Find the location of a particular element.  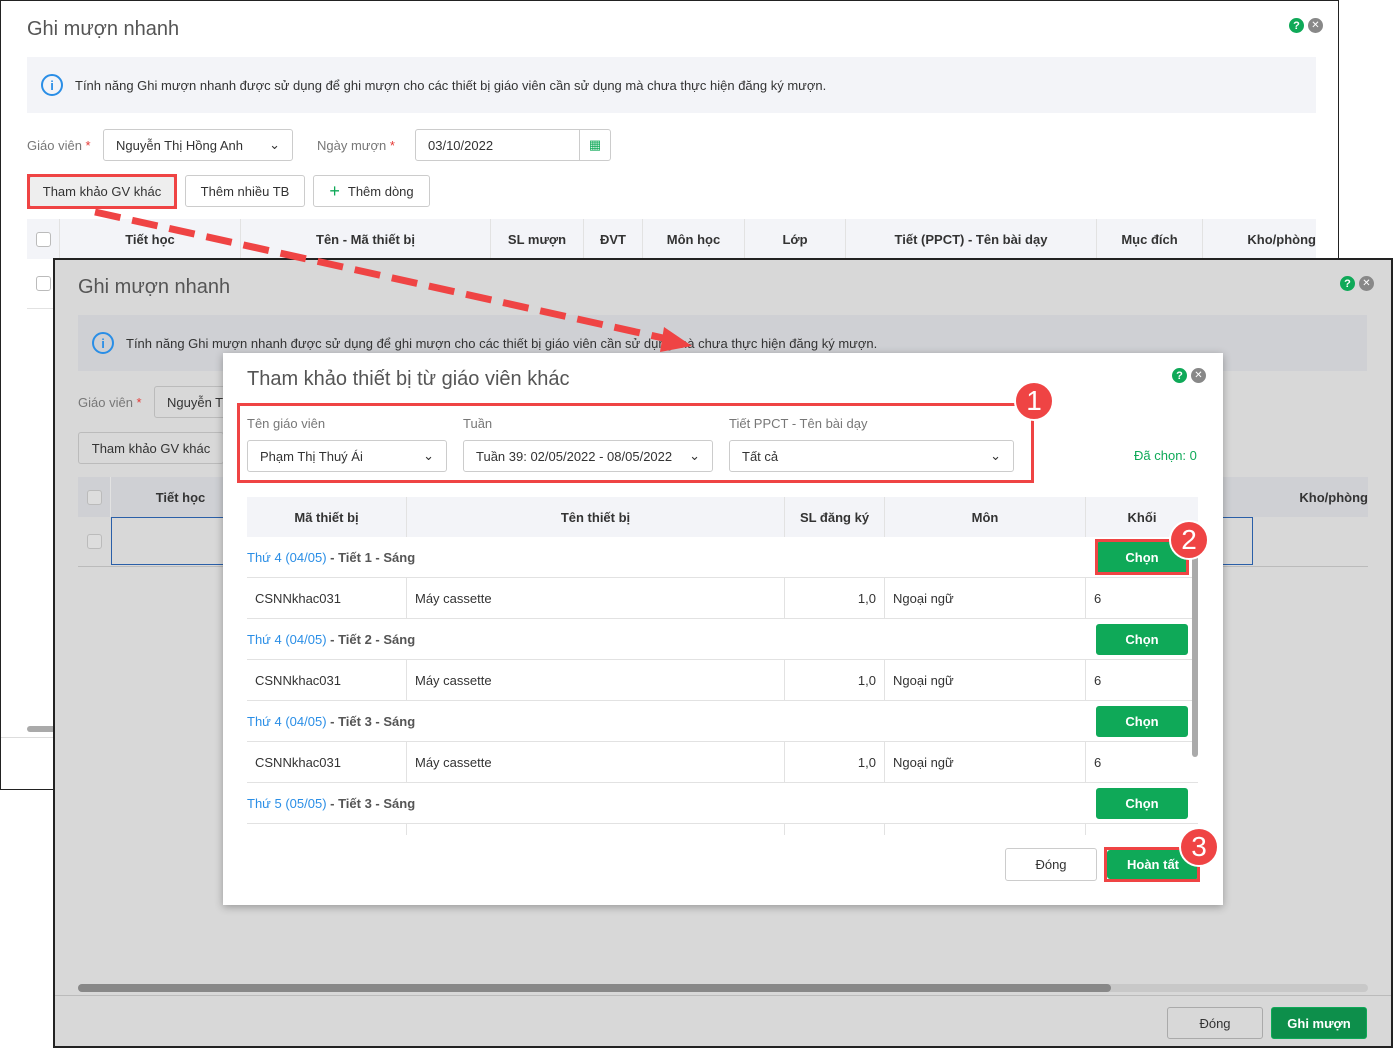

group-row: Thứ 4 (04/05) - Tiết 1 - Sáng Chọn is located at coordinates (722, 557).